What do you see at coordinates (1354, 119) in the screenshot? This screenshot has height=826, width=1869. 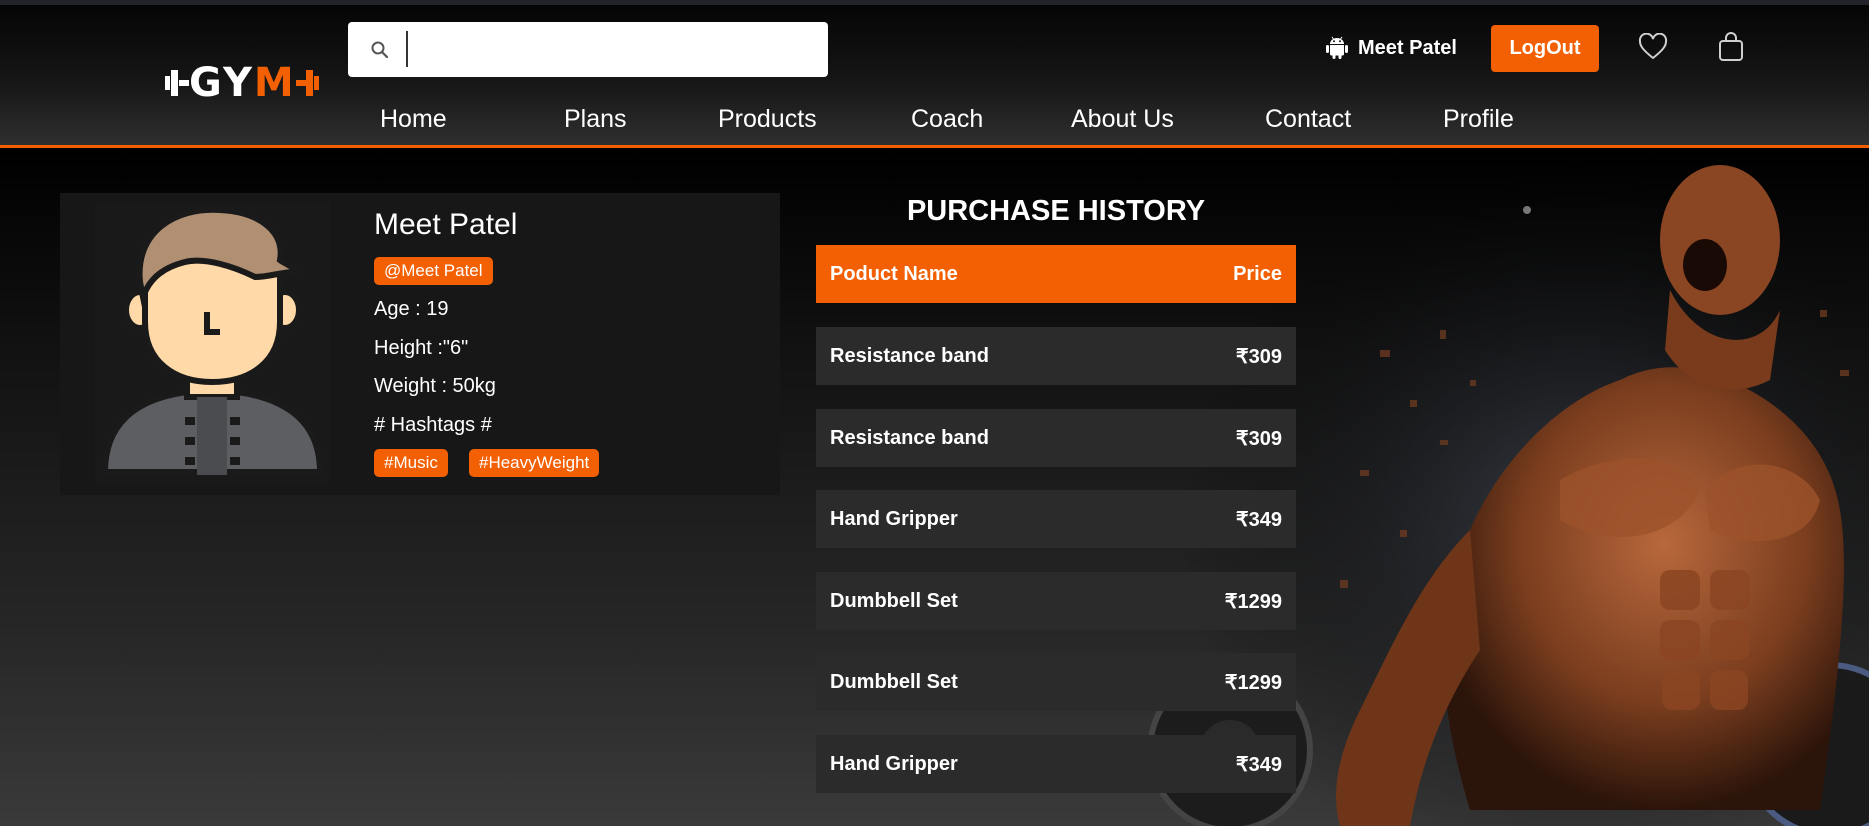 I see `nav-contact: Contact` at bounding box center [1354, 119].